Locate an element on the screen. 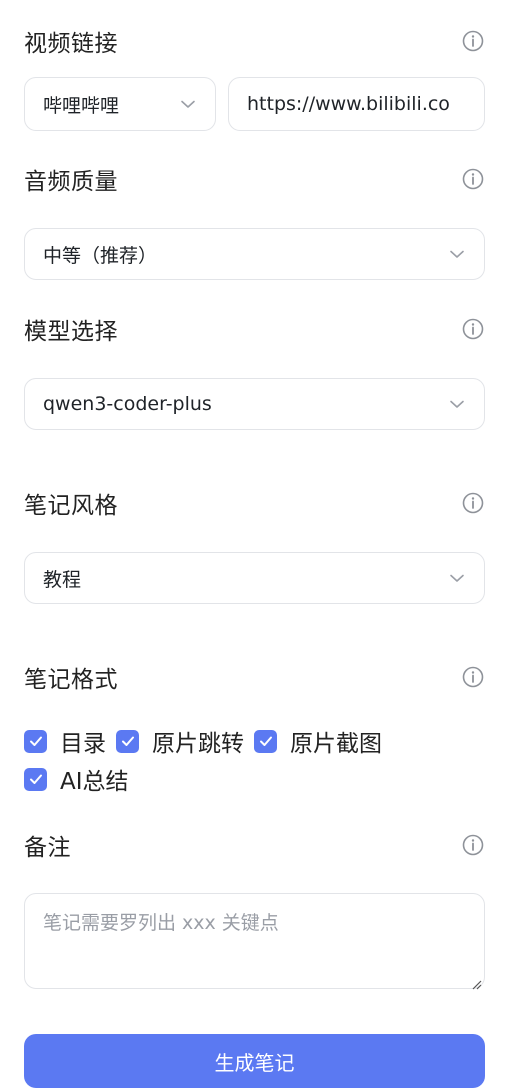  remarks-textarea is located at coordinates (254, 941).